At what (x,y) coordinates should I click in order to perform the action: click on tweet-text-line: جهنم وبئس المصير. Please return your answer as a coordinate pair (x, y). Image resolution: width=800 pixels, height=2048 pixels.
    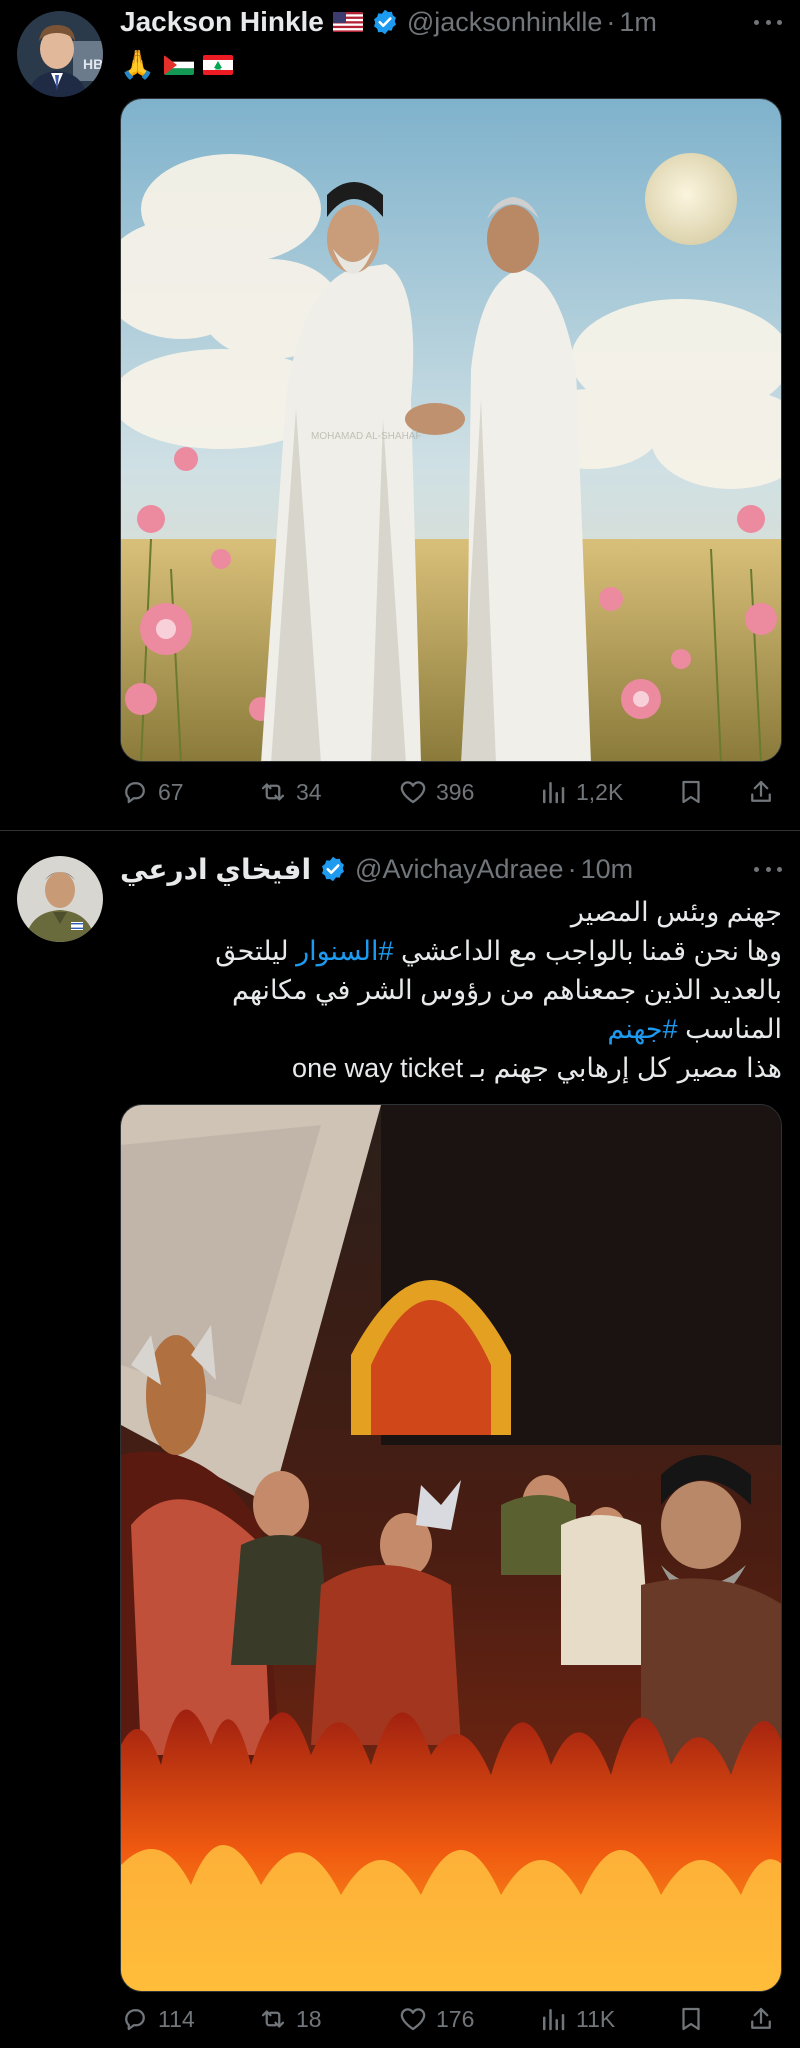
    Looking at the image, I should click on (676, 912).